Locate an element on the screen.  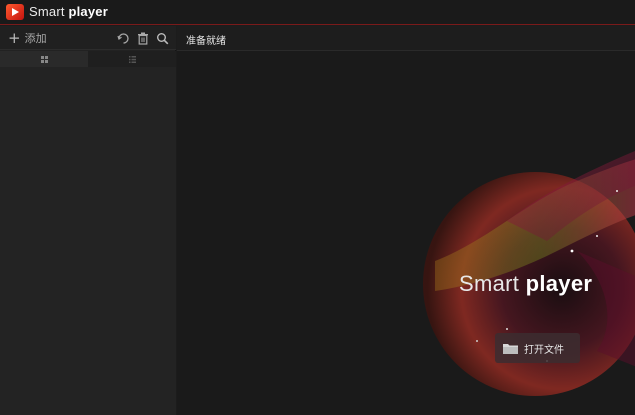
folder-icon is located at coordinates (510, 349).